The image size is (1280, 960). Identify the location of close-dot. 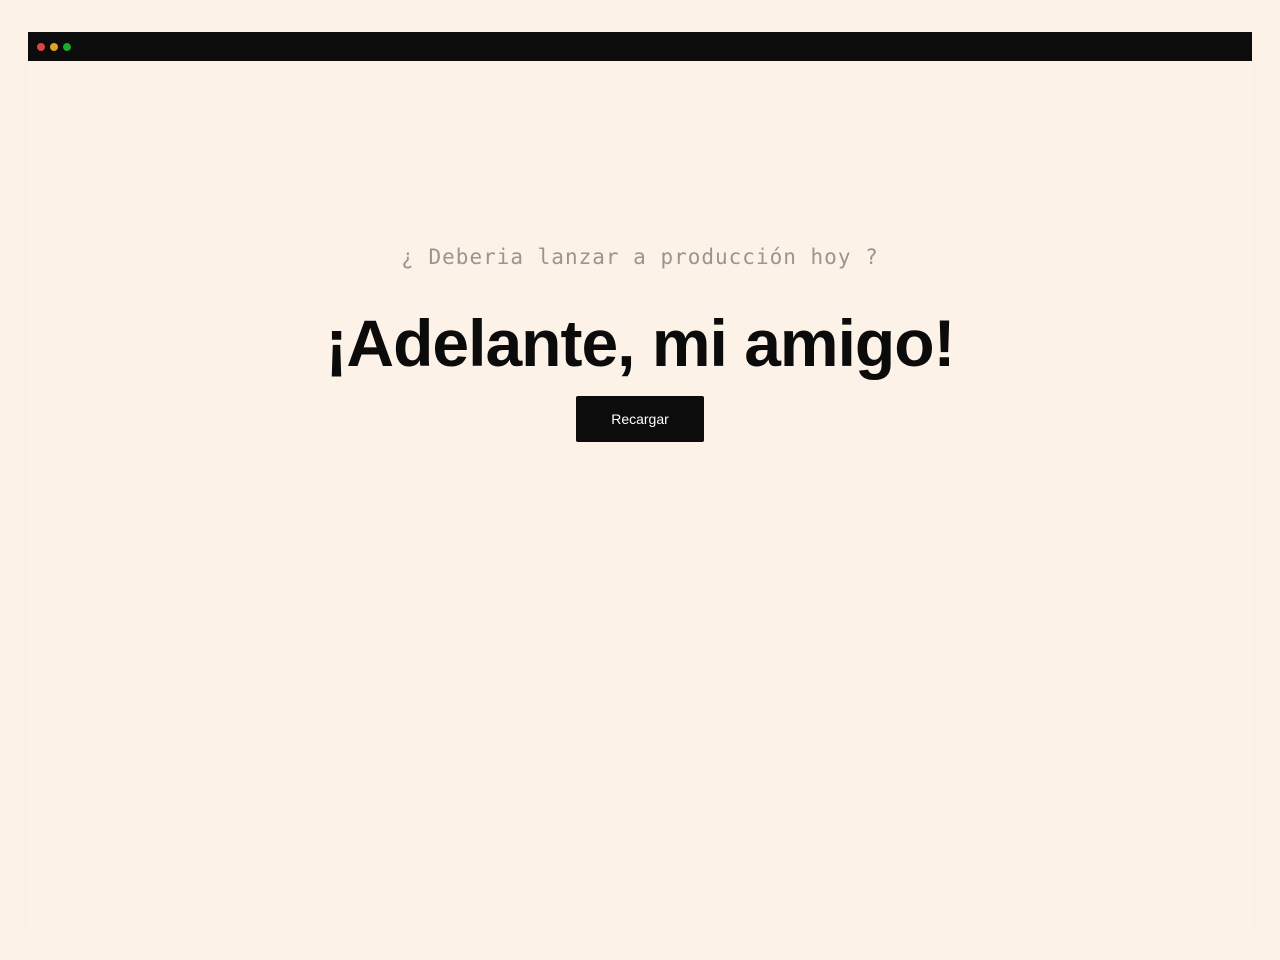
(41, 46).